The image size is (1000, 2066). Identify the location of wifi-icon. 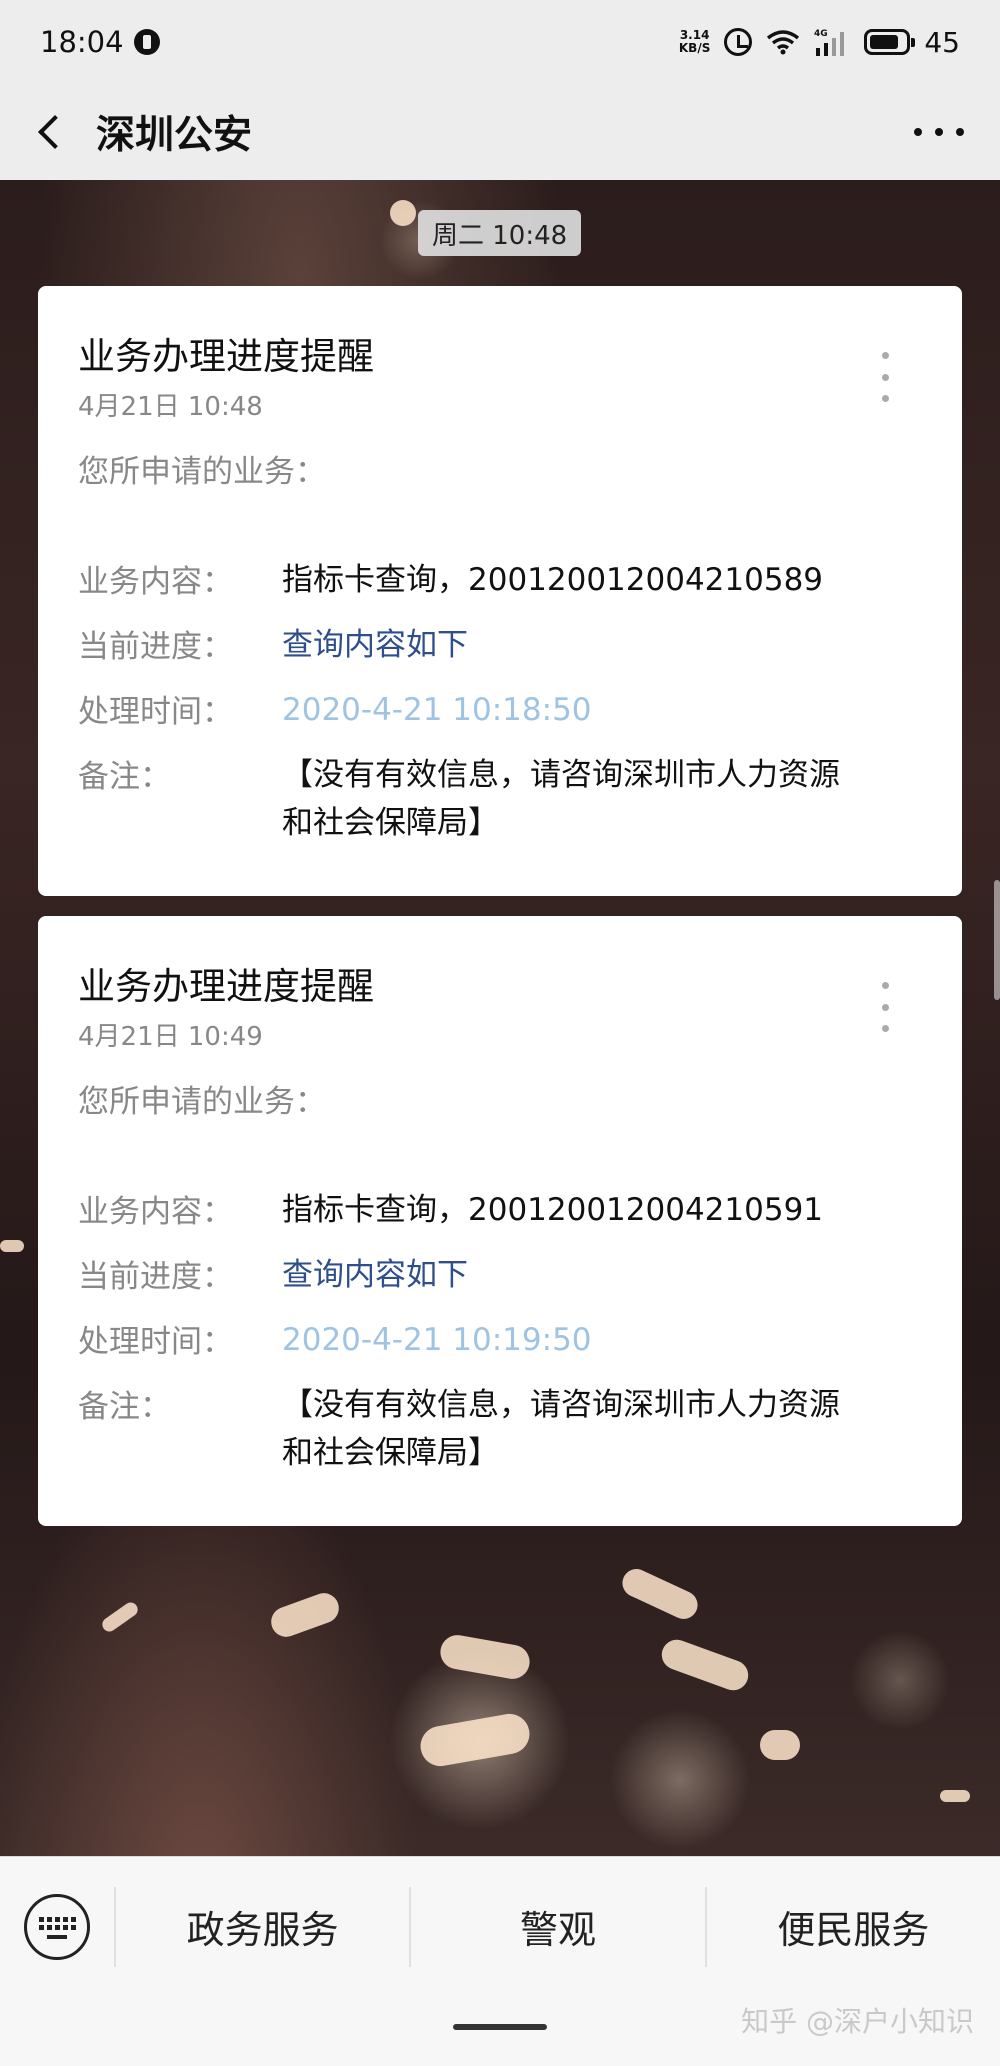
(783, 42).